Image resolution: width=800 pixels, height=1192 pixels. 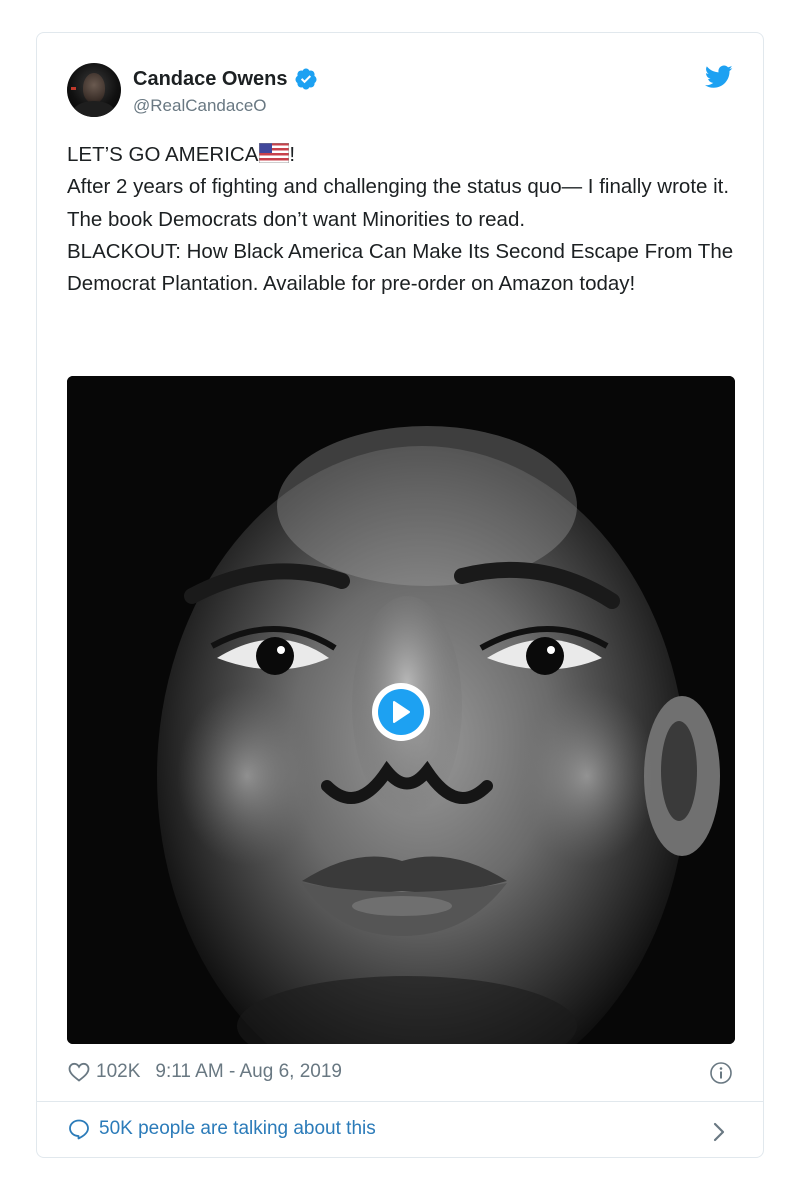 I want to click on play-button-circle, so click(x=401, y=712).